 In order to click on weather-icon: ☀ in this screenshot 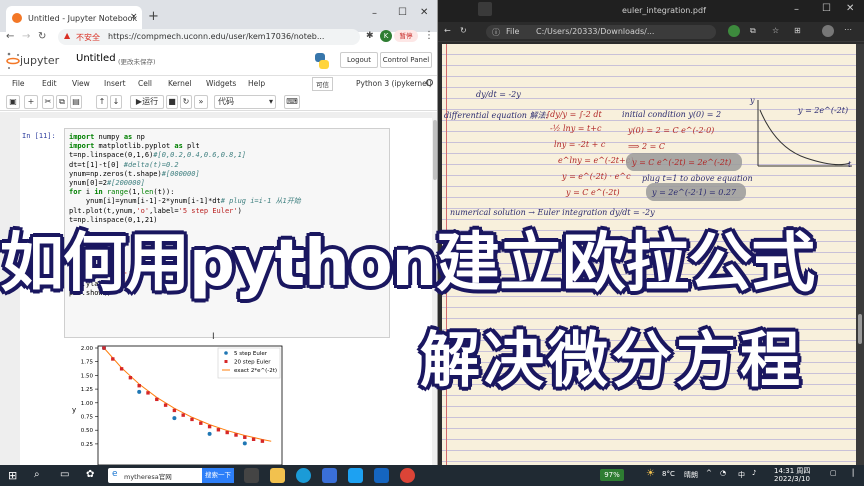, I will do `click(650, 473)`.